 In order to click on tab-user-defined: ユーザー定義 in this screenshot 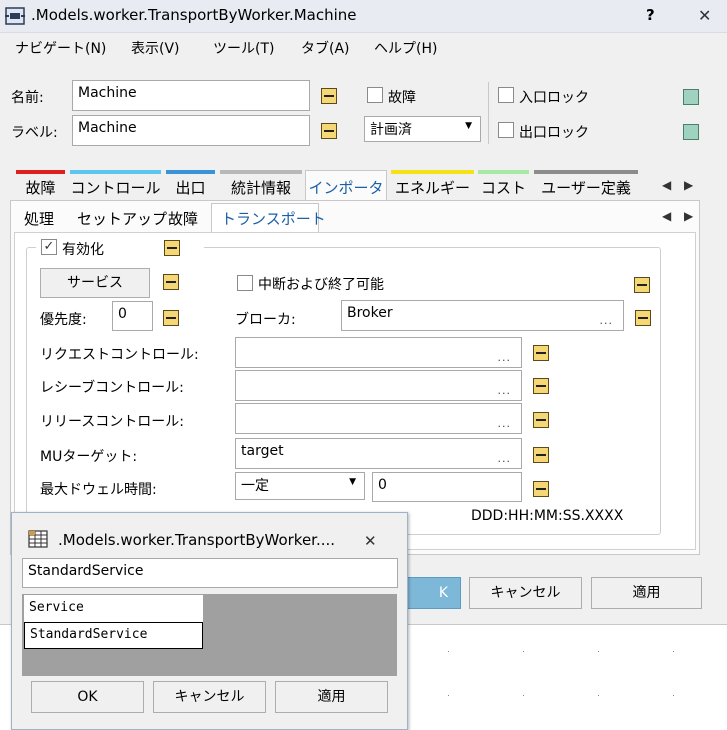, I will do `click(586, 187)`.